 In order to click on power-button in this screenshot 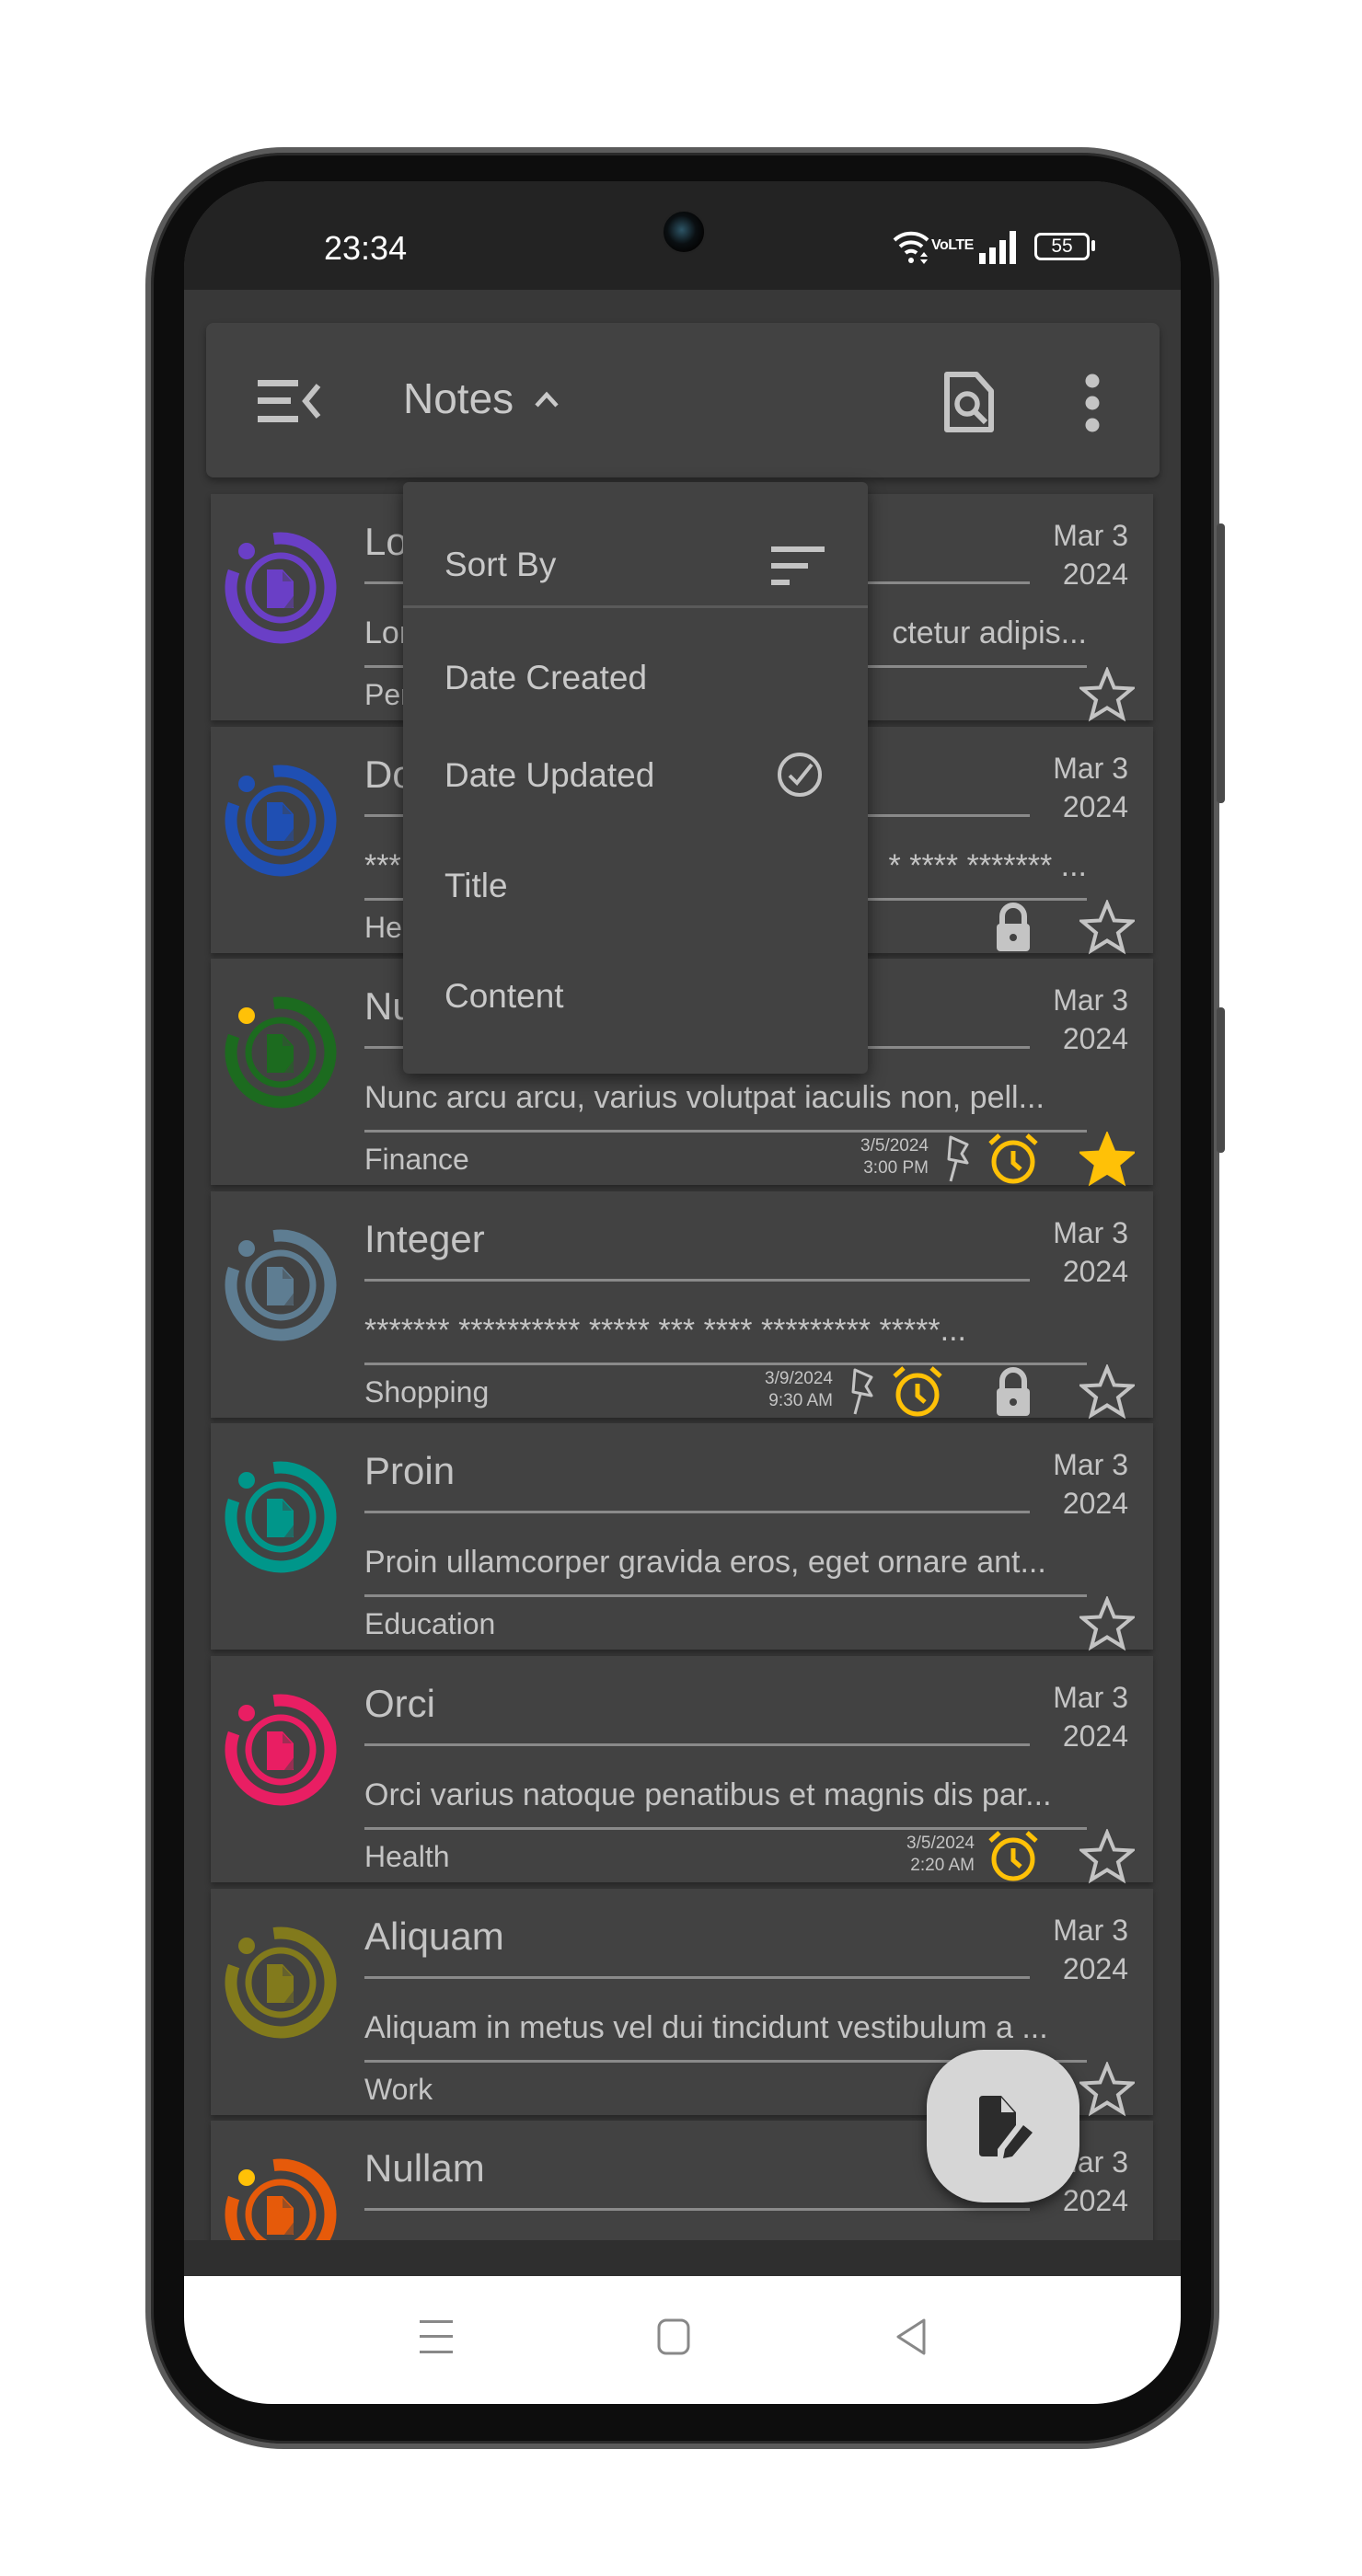, I will do `click(1221, 1080)`.